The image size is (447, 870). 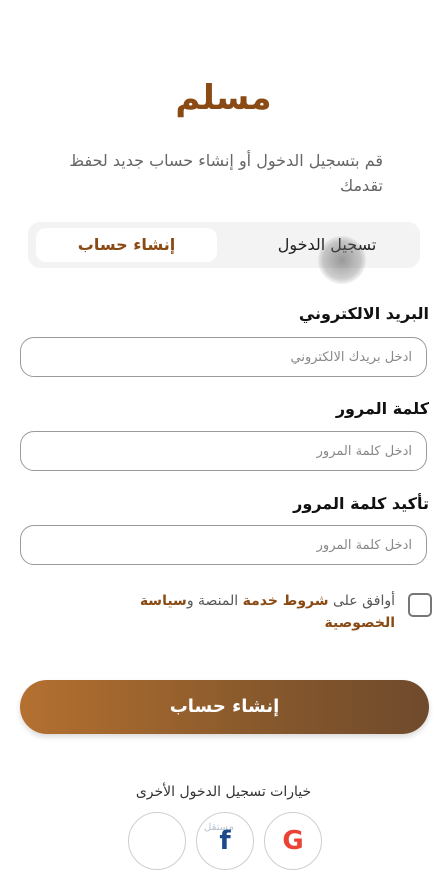 I want to click on confirm-password-field, so click(x=223, y=545).